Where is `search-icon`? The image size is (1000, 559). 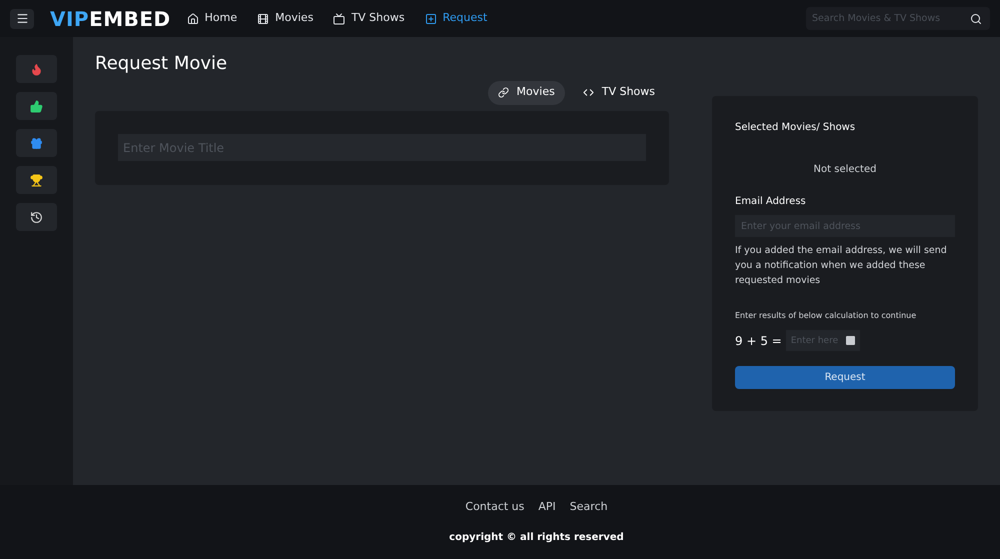
search-icon is located at coordinates (976, 18).